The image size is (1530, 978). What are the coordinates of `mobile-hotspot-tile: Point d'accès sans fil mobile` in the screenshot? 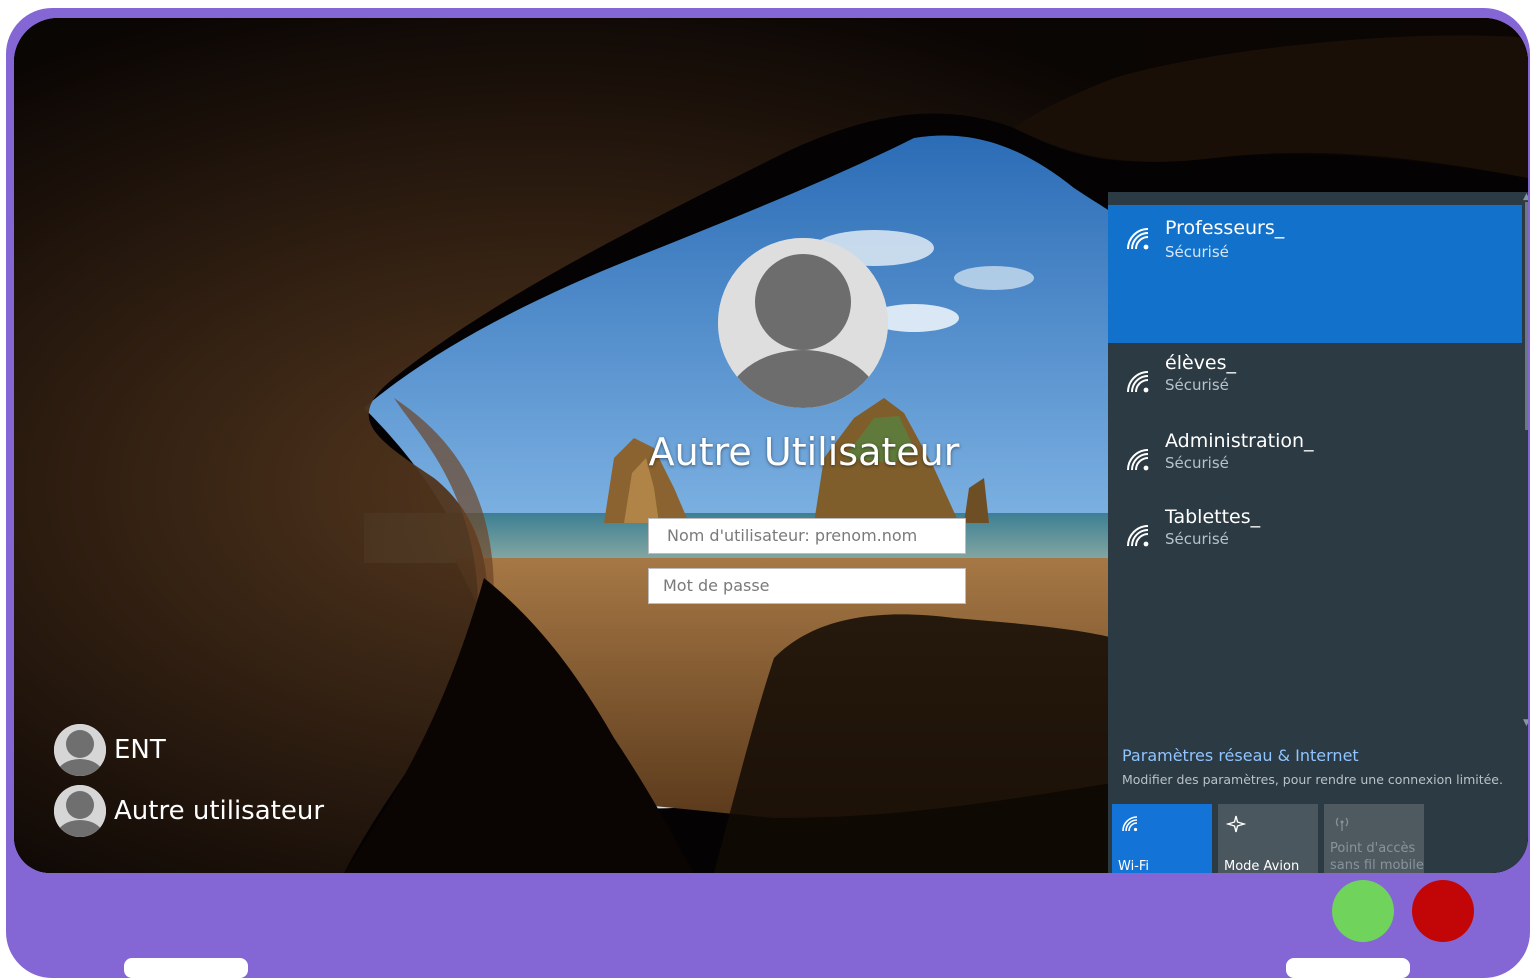 It's located at (1374, 838).